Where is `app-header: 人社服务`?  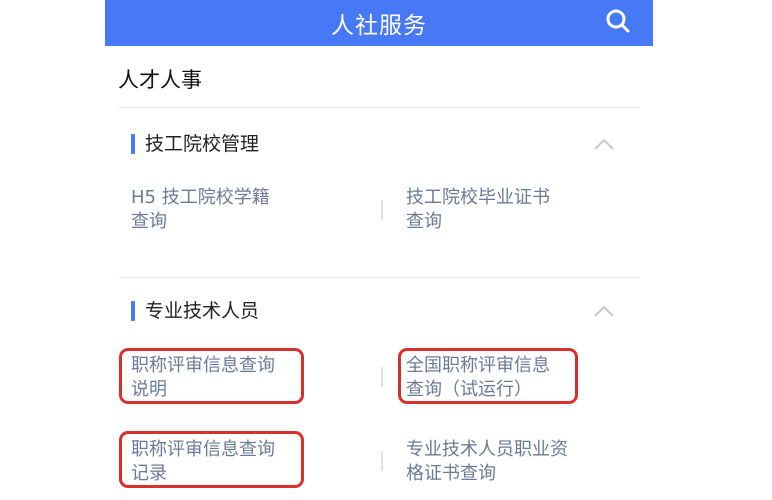
app-header: 人社服务 is located at coordinates (379, 23).